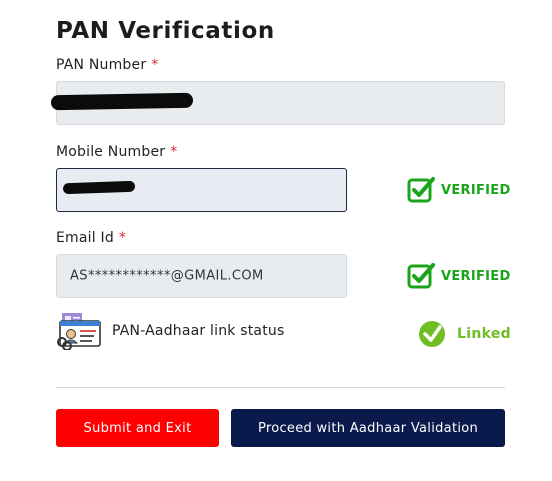  I want to click on email-value: AS************@GMAIL.COM, so click(167, 276).